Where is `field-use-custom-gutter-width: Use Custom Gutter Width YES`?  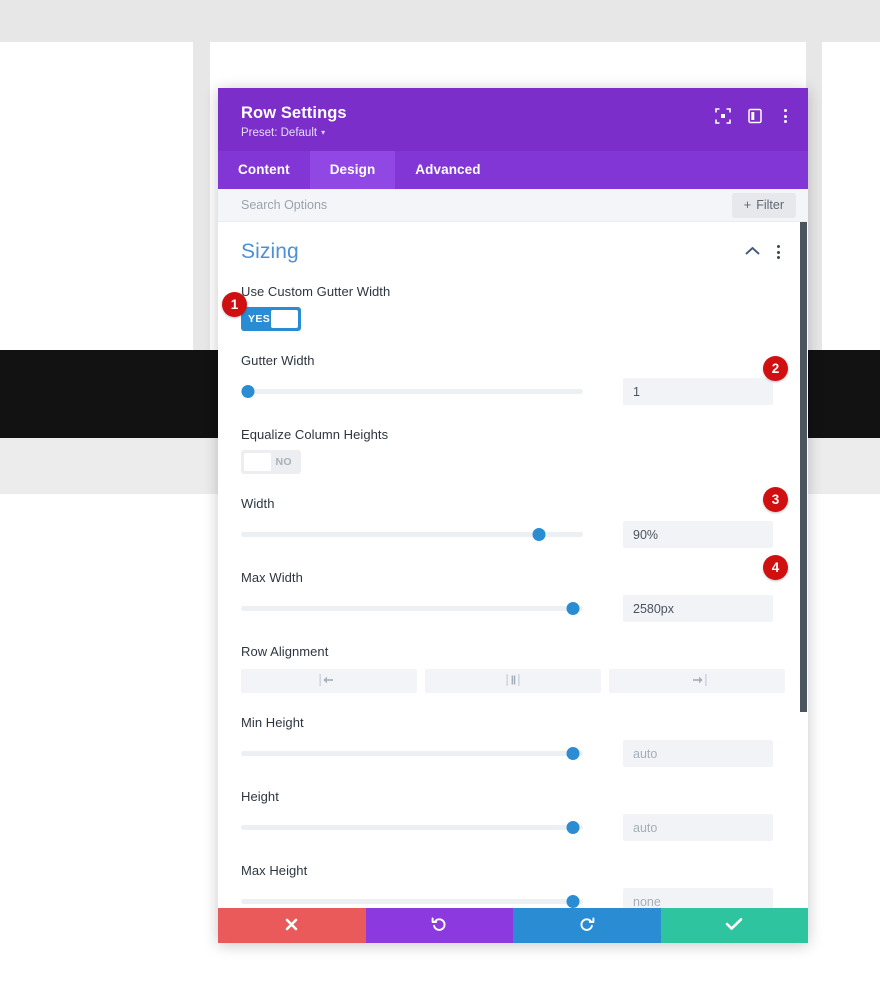 field-use-custom-gutter-width: Use Custom Gutter Width YES is located at coordinates (513, 300).